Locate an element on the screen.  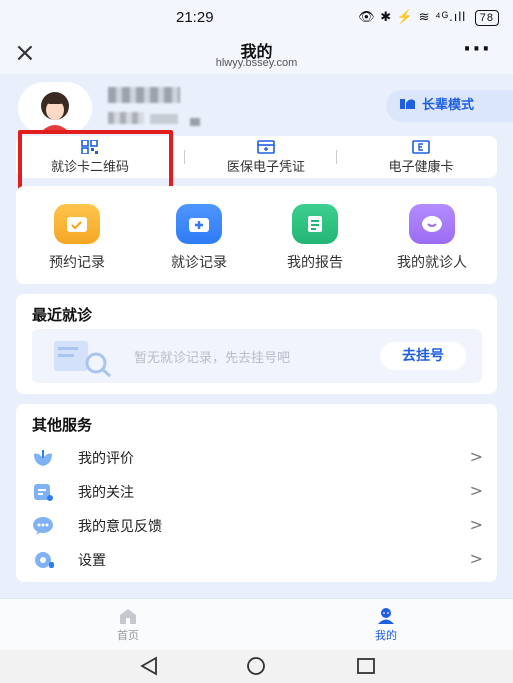
service-item-label: 我的评价 is located at coordinates (106, 459).